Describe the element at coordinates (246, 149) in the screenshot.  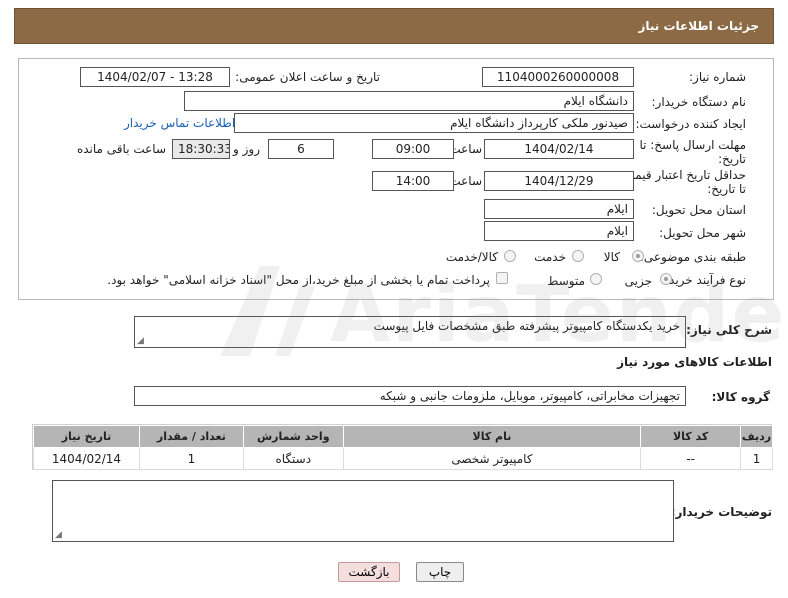
I see `days-label: روز و` at that location.